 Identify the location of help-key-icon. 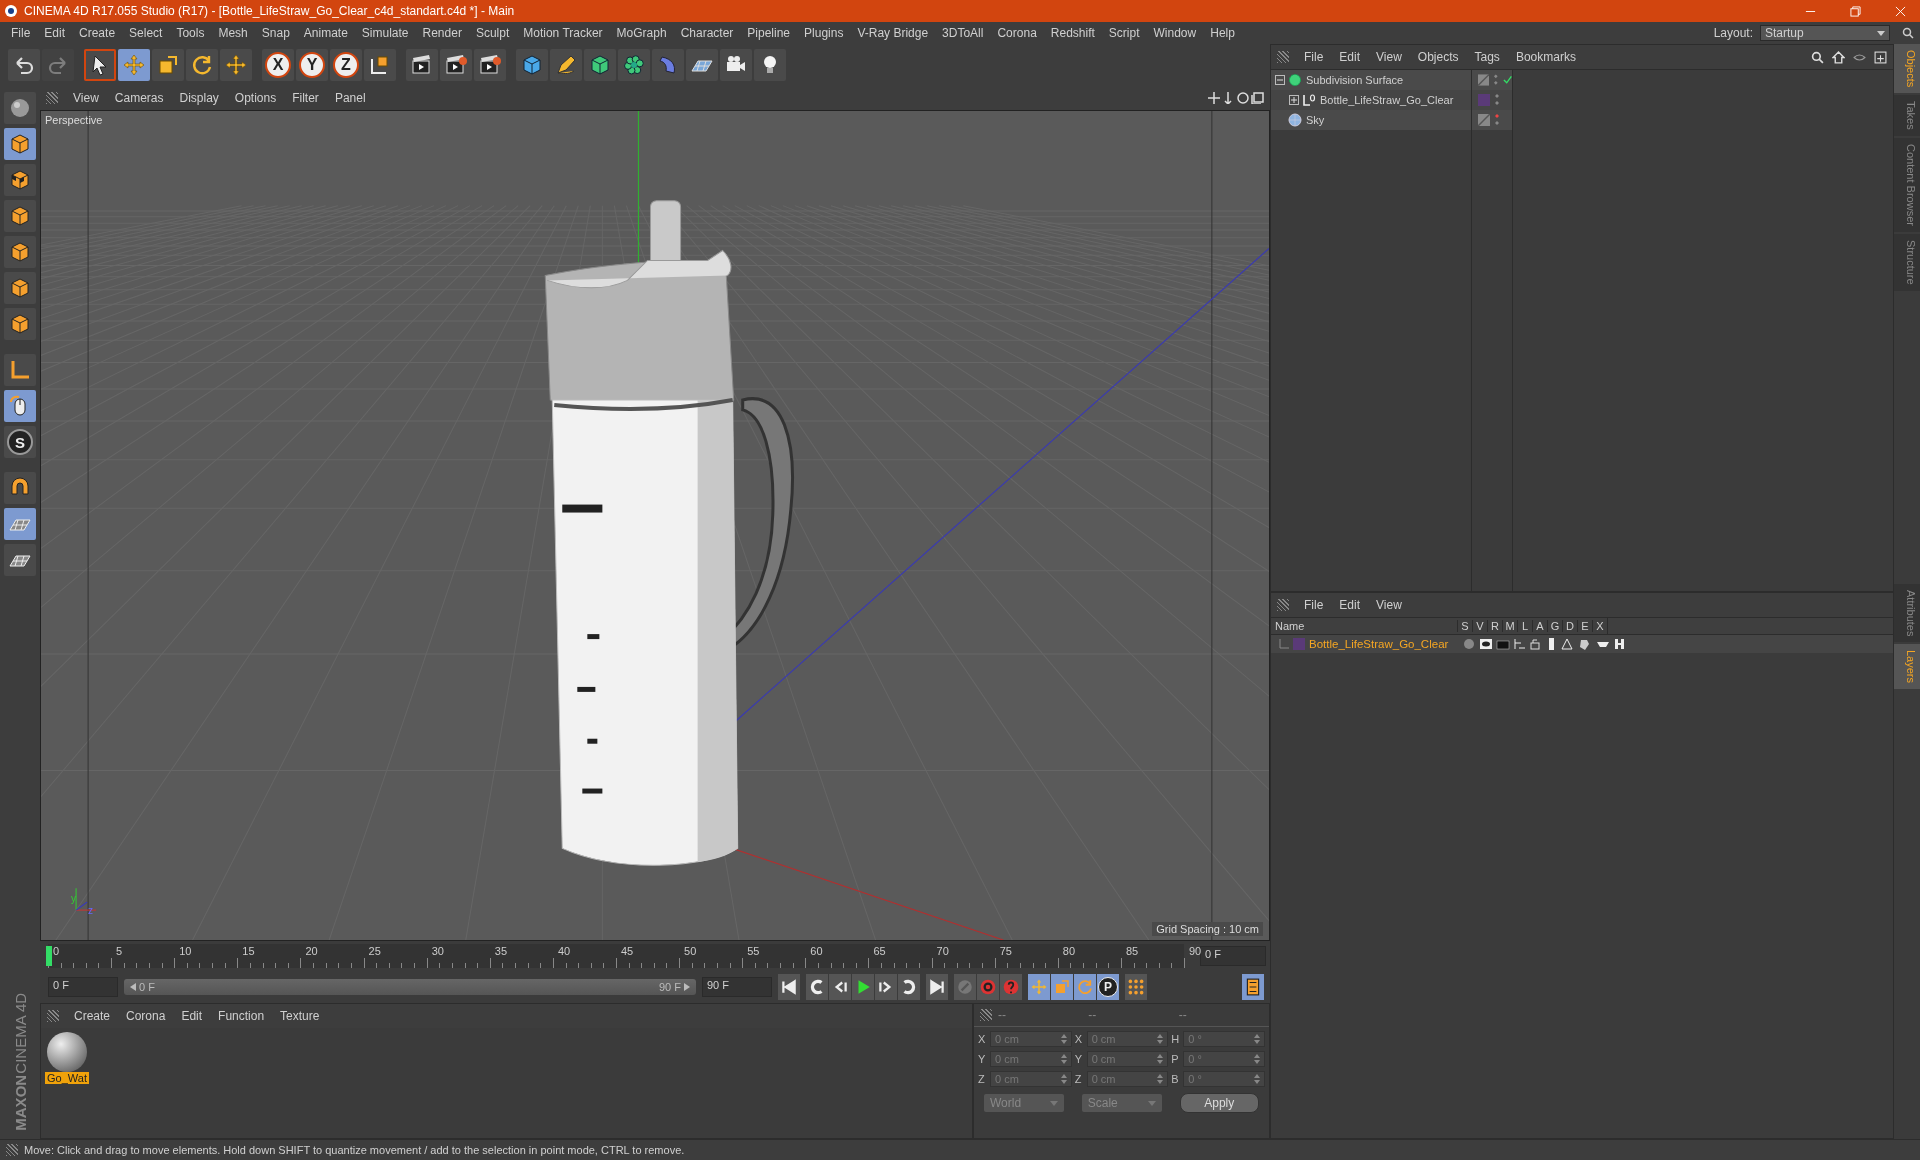
(1011, 987).